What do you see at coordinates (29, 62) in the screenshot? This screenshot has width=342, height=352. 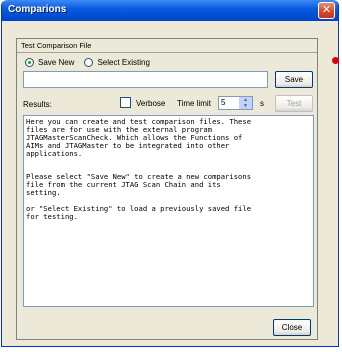 I see `save-new-radio` at bounding box center [29, 62].